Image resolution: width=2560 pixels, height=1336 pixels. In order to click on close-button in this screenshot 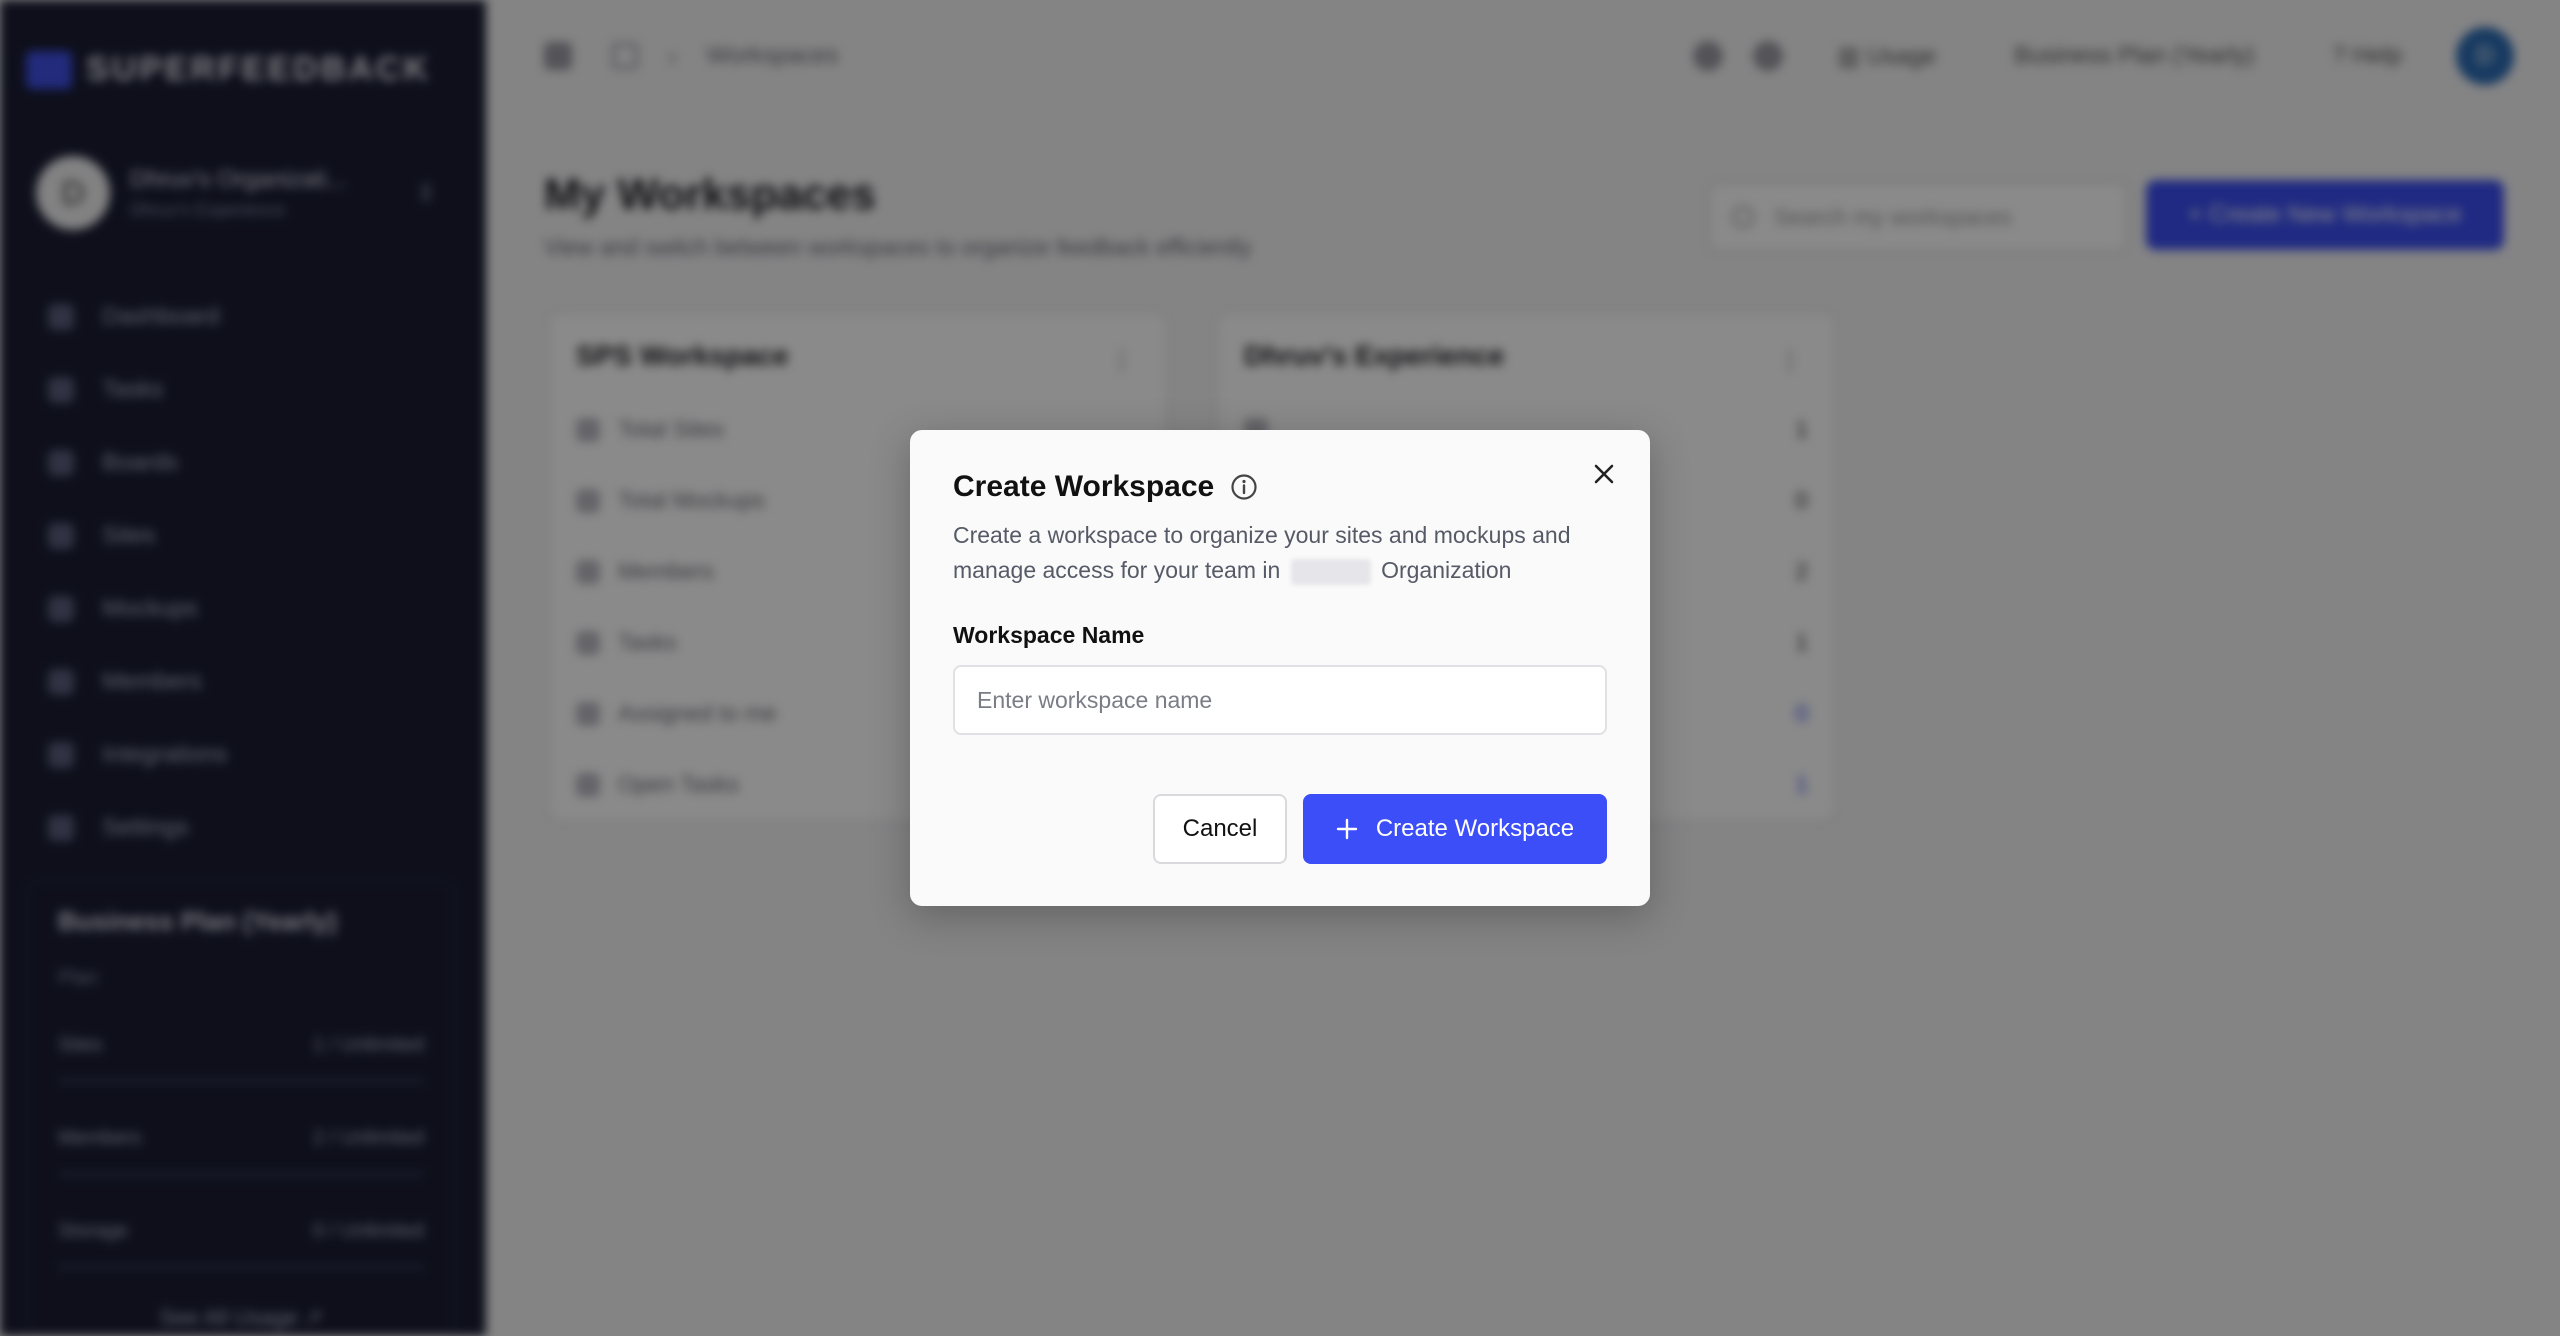, I will do `click(1604, 474)`.